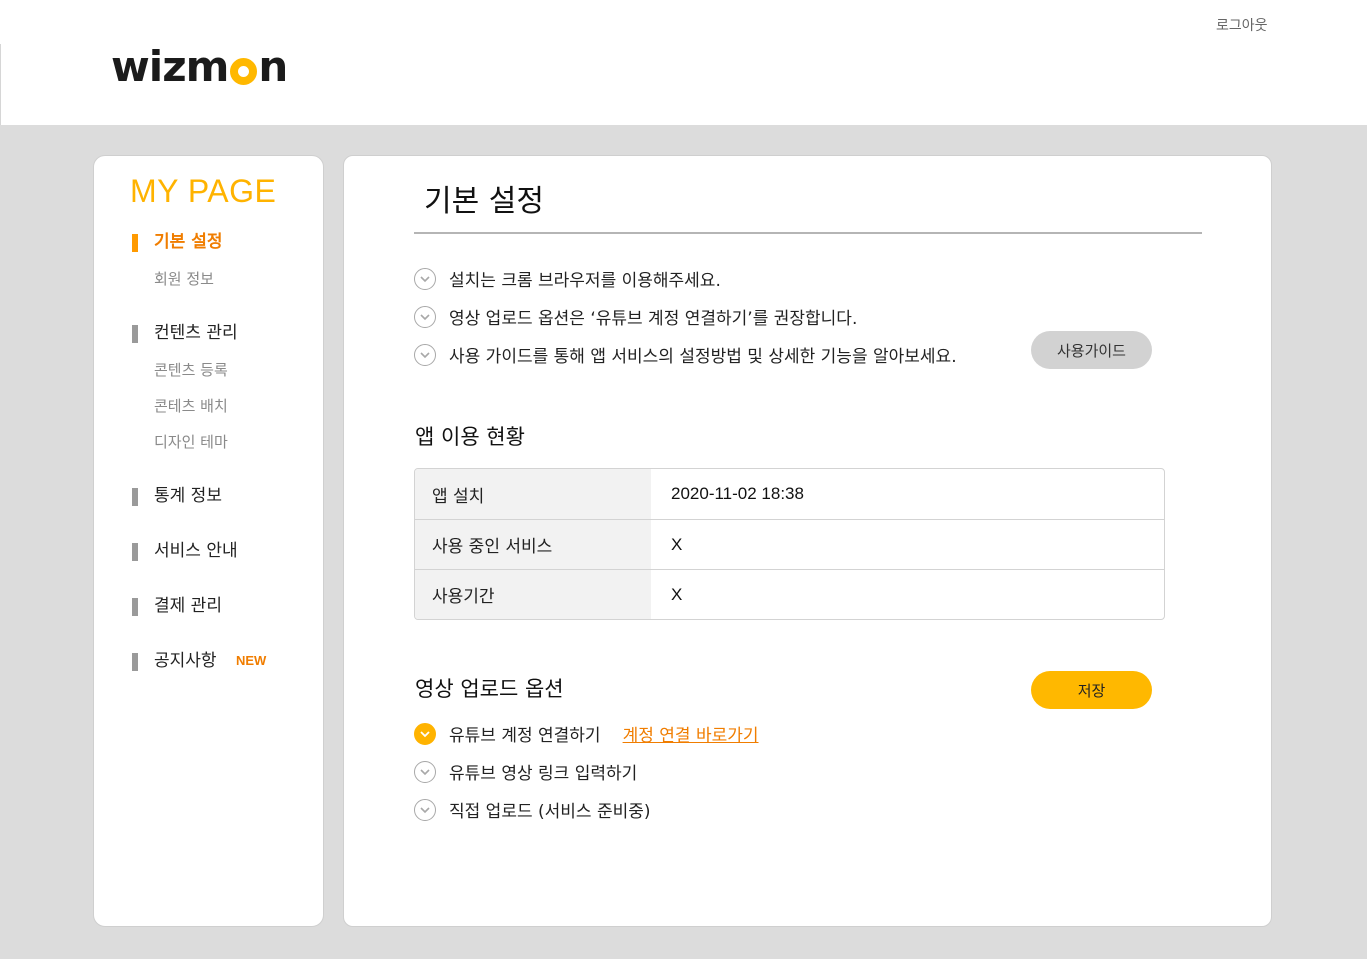  Describe the element at coordinates (533, 544) in the screenshot. I see `row-label: 사용 중인 서비스` at that location.